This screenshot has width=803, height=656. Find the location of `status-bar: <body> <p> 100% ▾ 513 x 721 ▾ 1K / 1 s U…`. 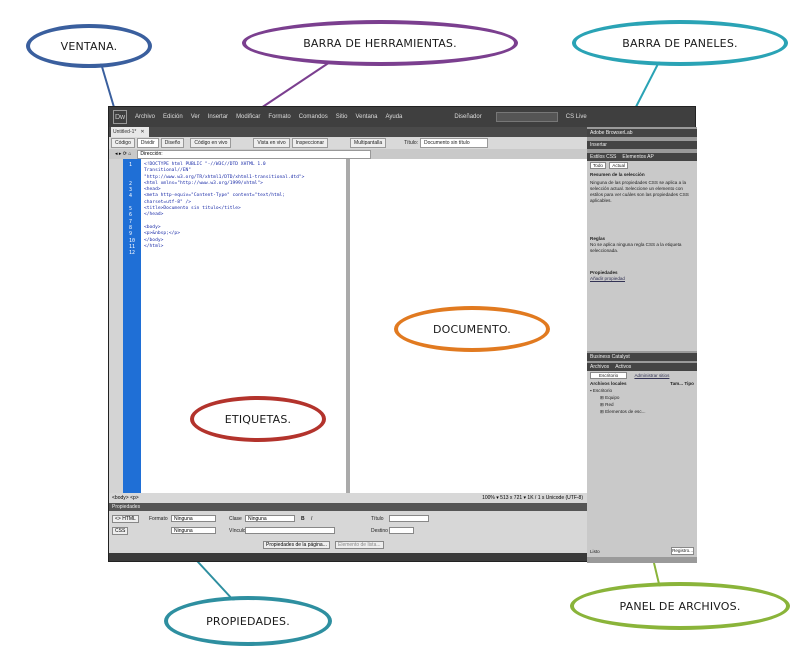

status-bar: <body> <p> 100% ▾ 513 x 721 ▾ 1K / 1 s U… is located at coordinates (348, 498).